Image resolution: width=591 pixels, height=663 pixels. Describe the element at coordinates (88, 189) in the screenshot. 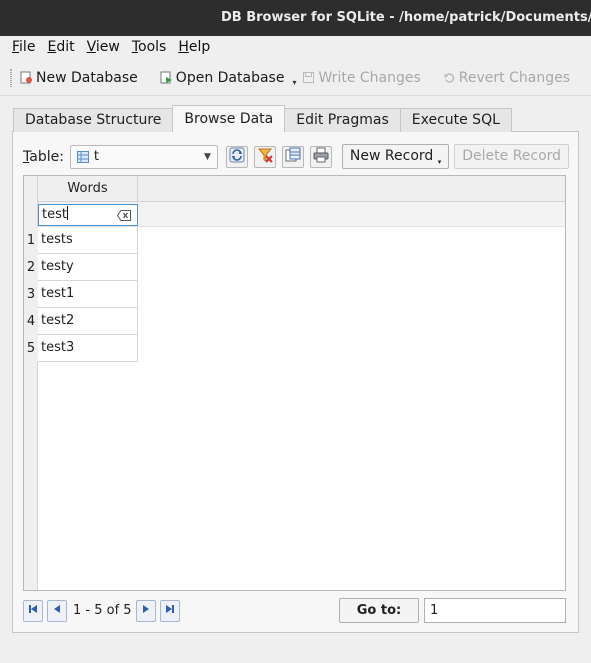

I see `column-header-words: Words` at that location.